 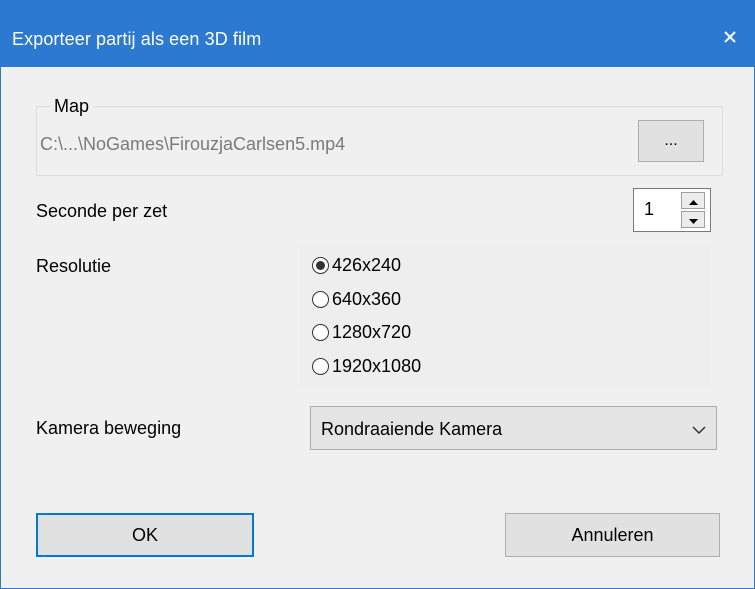 I want to click on camera-movement-dropdown: Rondraaiende Kamera, so click(x=513, y=428).